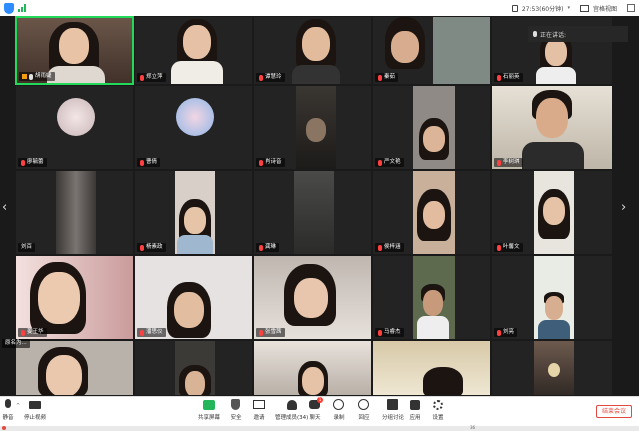 This screenshot has height=431, width=639. I want to click on view-mode-button: 宫格视图, so click(605, 8).